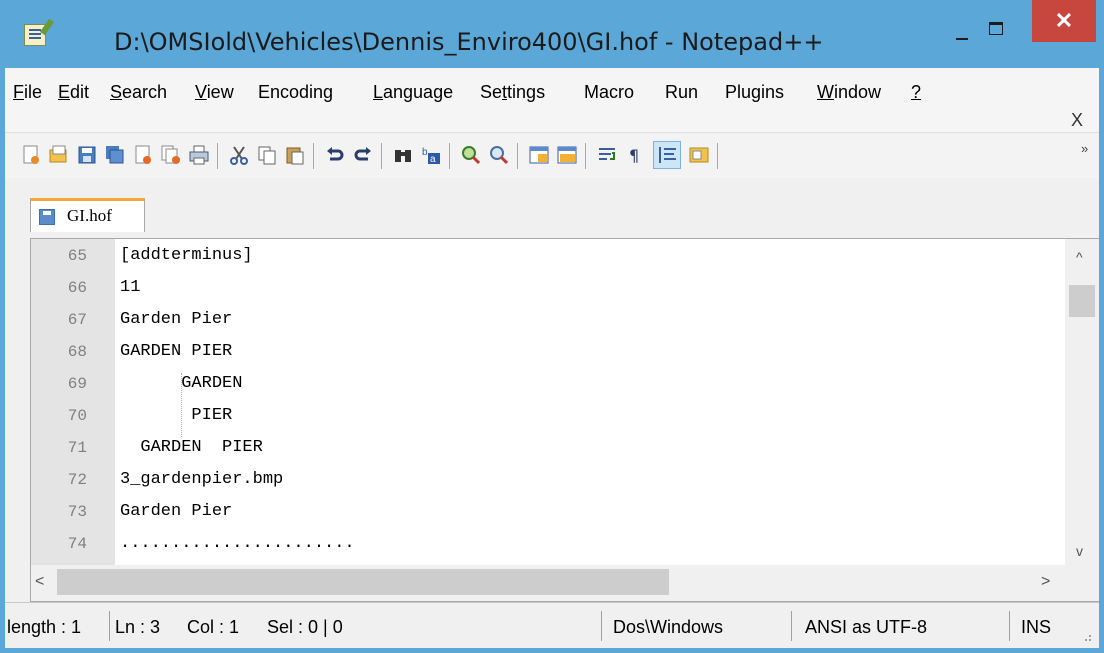 This screenshot has width=1104, height=653. Describe the element at coordinates (199, 155) in the screenshot. I see `print-icon` at that location.